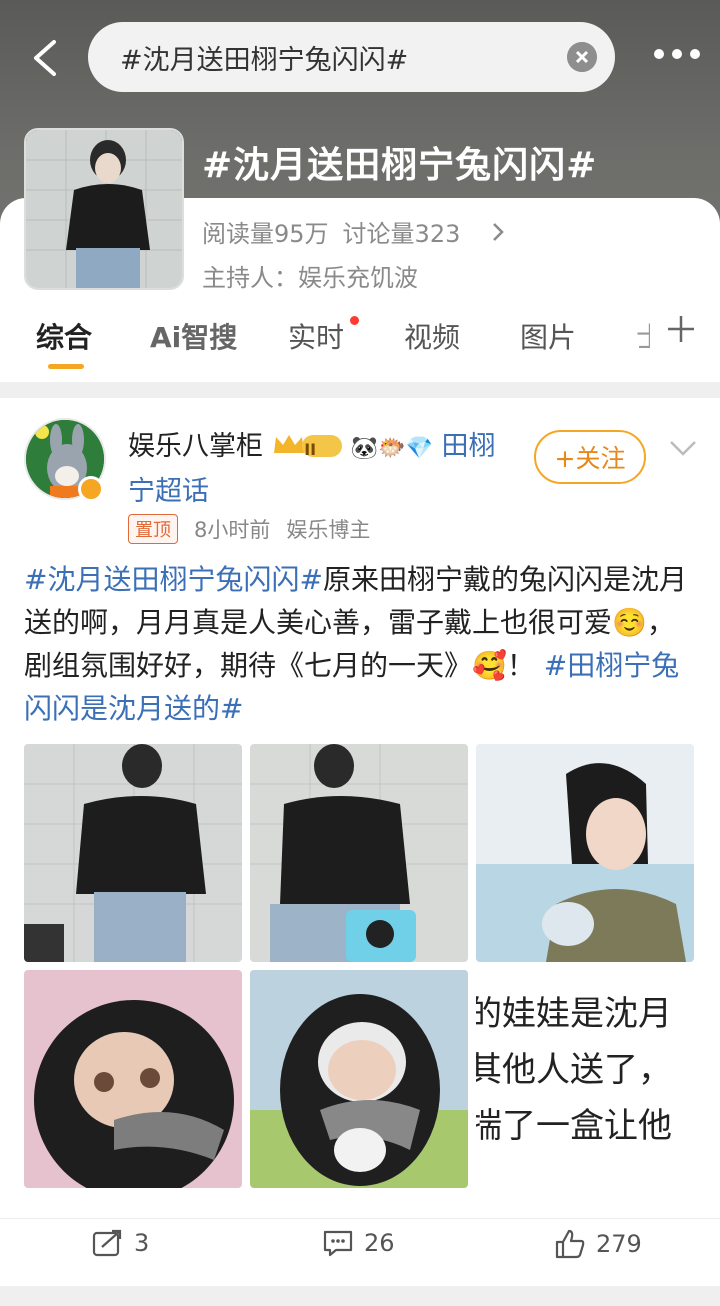 The height and width of the screenshot is (1306, 720). Describe the element at coordinates (91, 489) in the screenshot. I see `verified-badge-icon` at that location.